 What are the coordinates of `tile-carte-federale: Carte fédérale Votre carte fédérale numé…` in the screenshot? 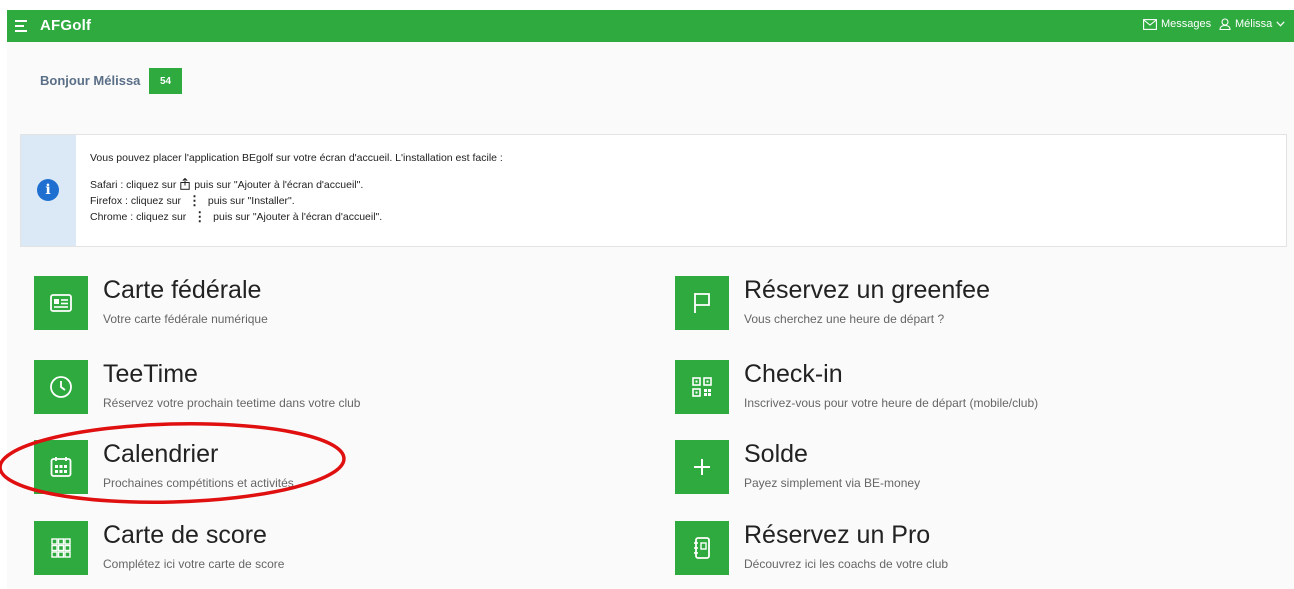 It's located at (324, 306).